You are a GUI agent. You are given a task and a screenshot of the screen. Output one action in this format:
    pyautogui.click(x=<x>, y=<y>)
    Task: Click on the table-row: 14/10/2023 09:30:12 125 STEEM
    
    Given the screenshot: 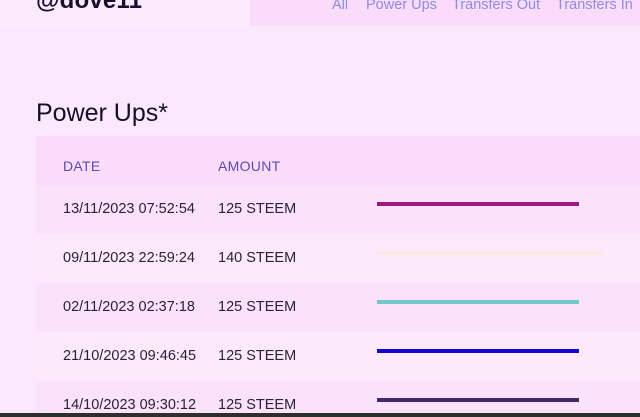 What is the action you would take?
    pyautogui.click(x=338, y=399)
    